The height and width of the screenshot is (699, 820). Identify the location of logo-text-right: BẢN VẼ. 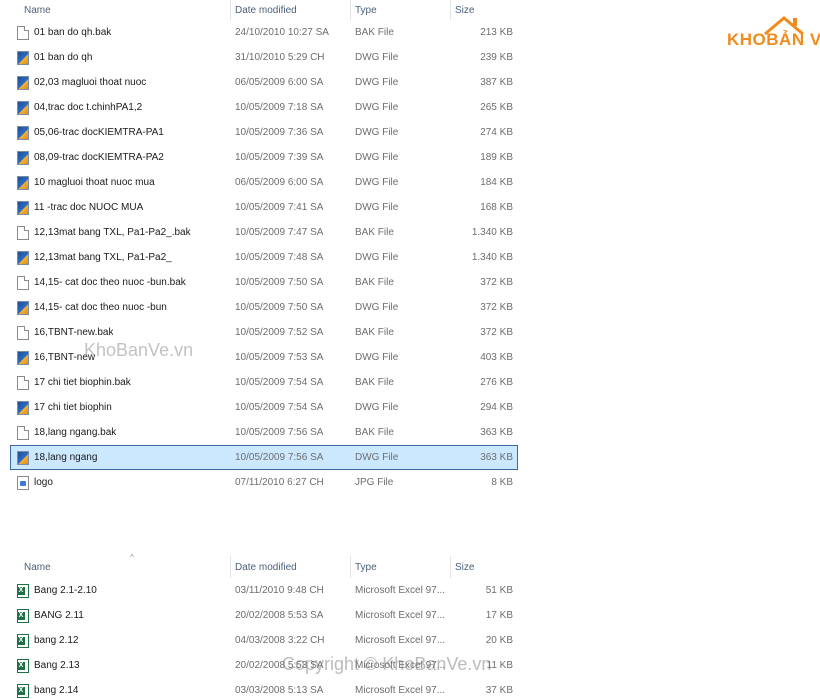
(793, 39).